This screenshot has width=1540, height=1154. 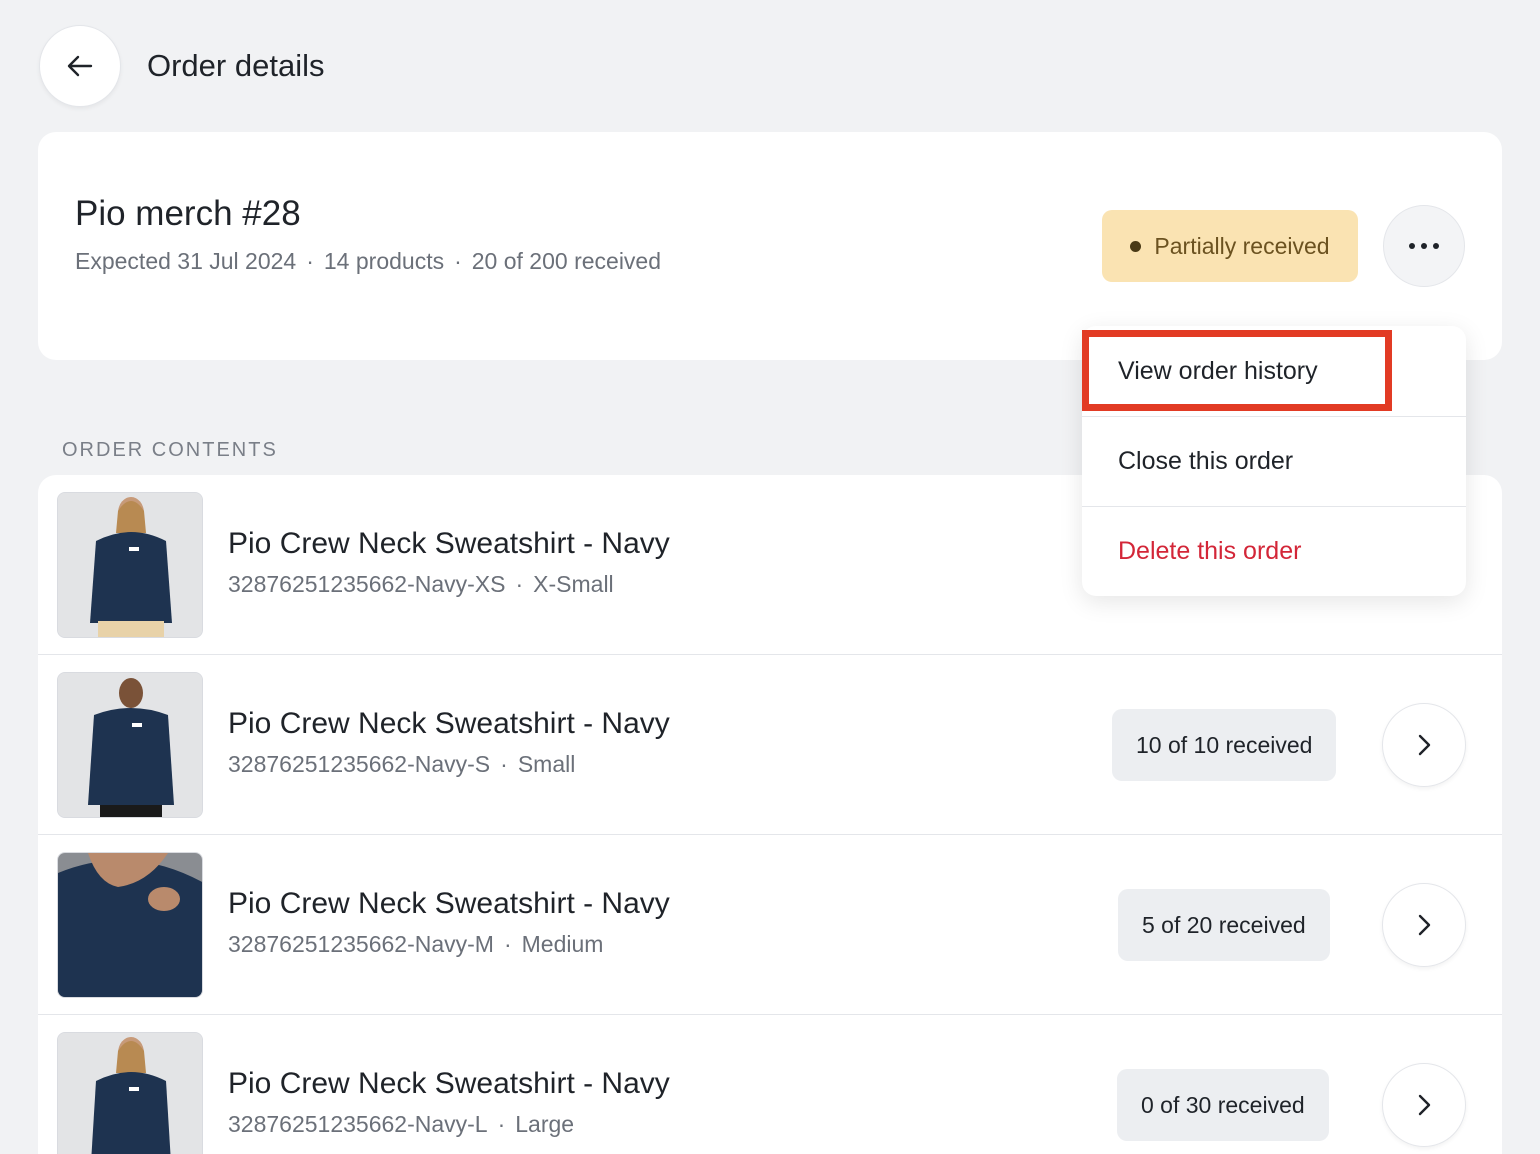 What do you see at coordinates (562, 944) in the screenshot?
I see `product-size: Medium` at bounding box center [562, 944].